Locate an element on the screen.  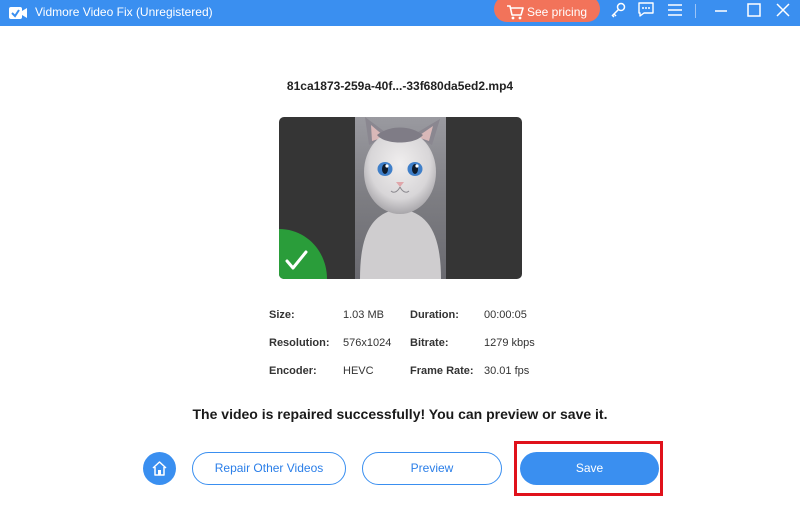
bitrate-value: 1279 kbps is located at coordinates (509, 343).